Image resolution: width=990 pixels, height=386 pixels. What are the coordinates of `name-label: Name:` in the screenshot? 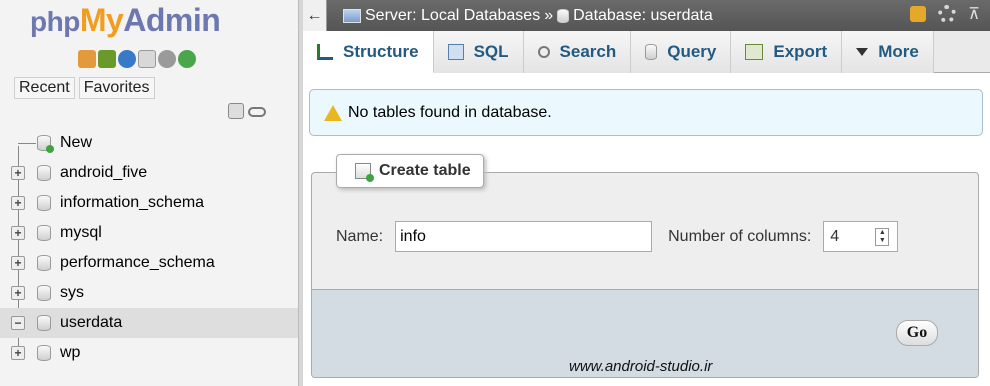 It's located at (360, 236).